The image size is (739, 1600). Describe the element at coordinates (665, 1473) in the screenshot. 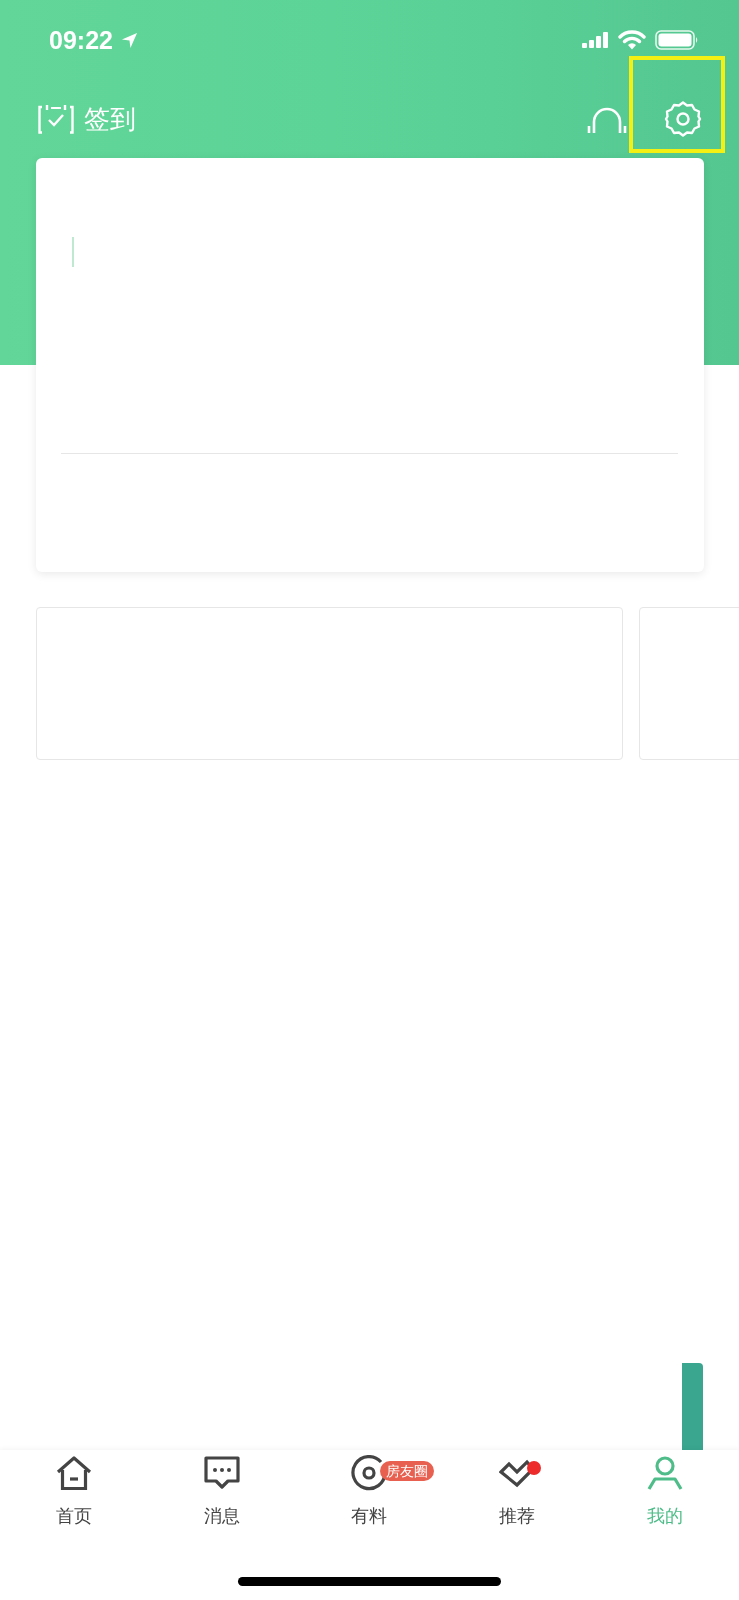

I see `person-icon` at that location.